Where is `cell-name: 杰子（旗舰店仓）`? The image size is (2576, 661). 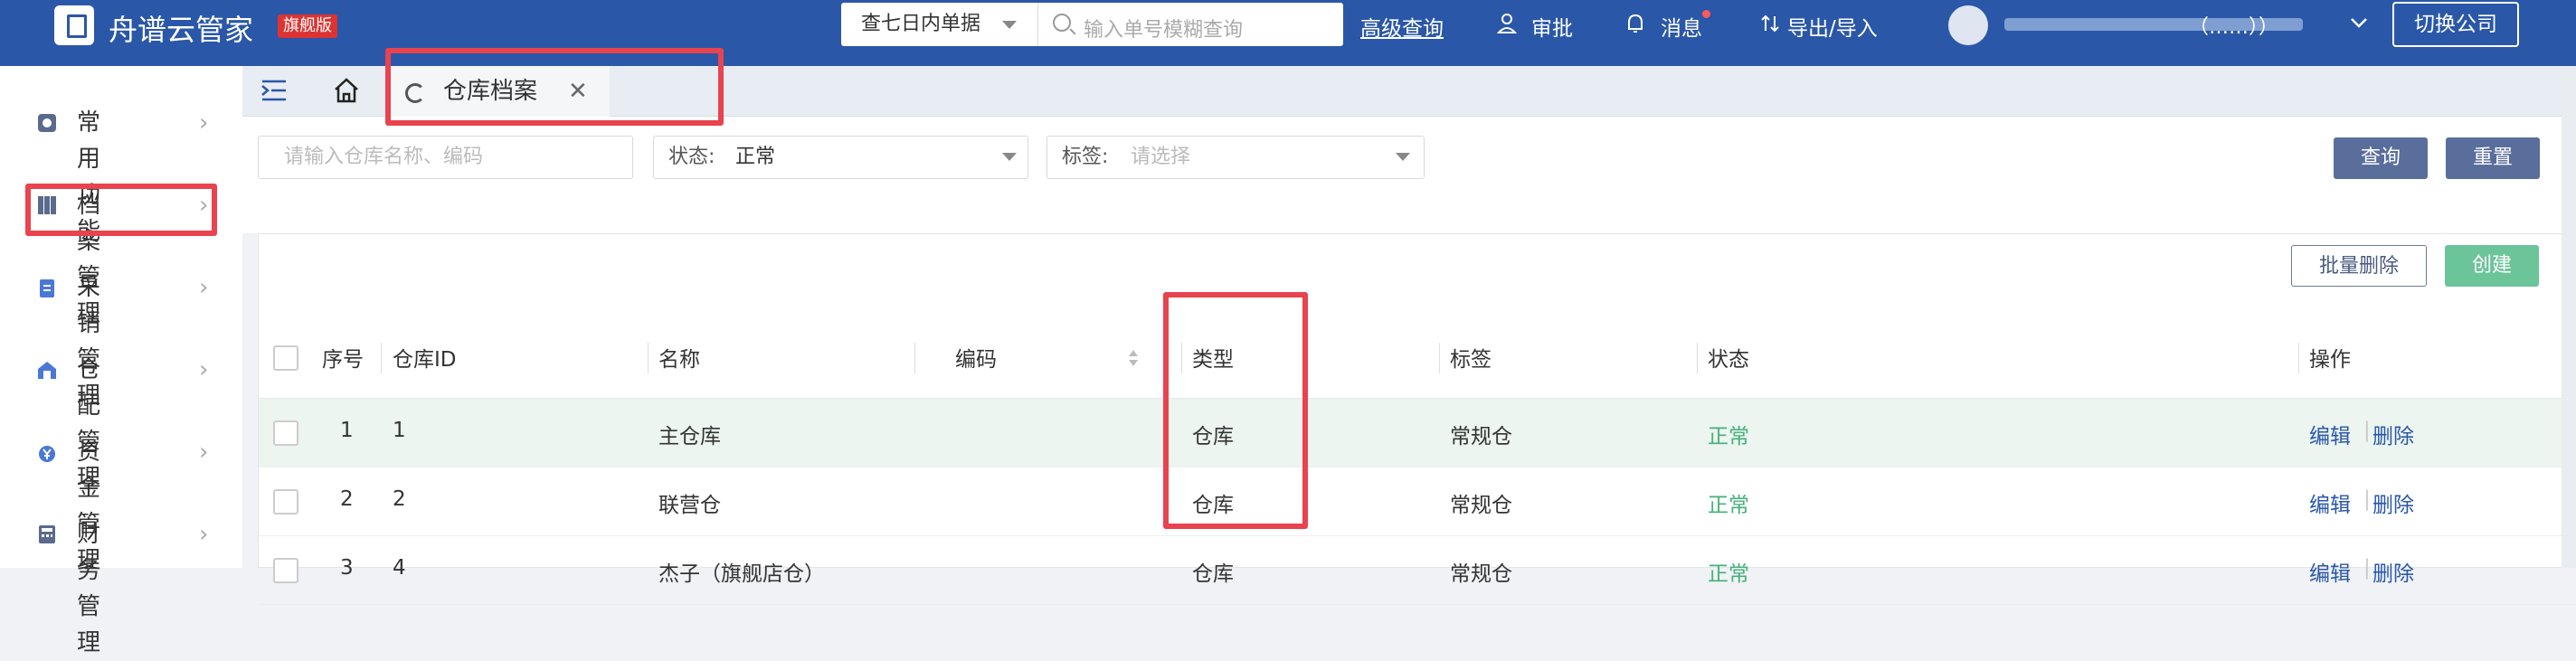 cell-name: 杰子（旗舰店仓） is located at coordinates (742, 574).